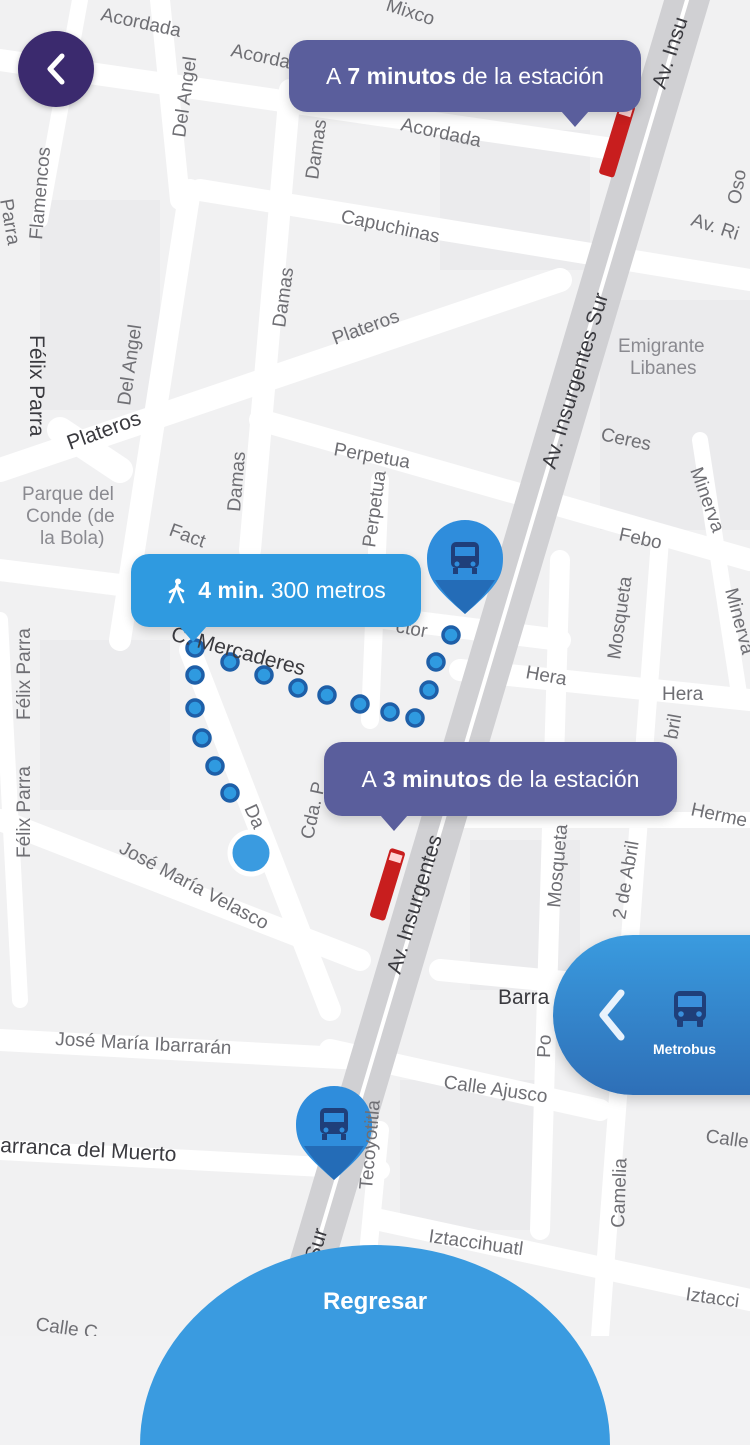  I want to click on place-label: la Bola), so click(72, 538).